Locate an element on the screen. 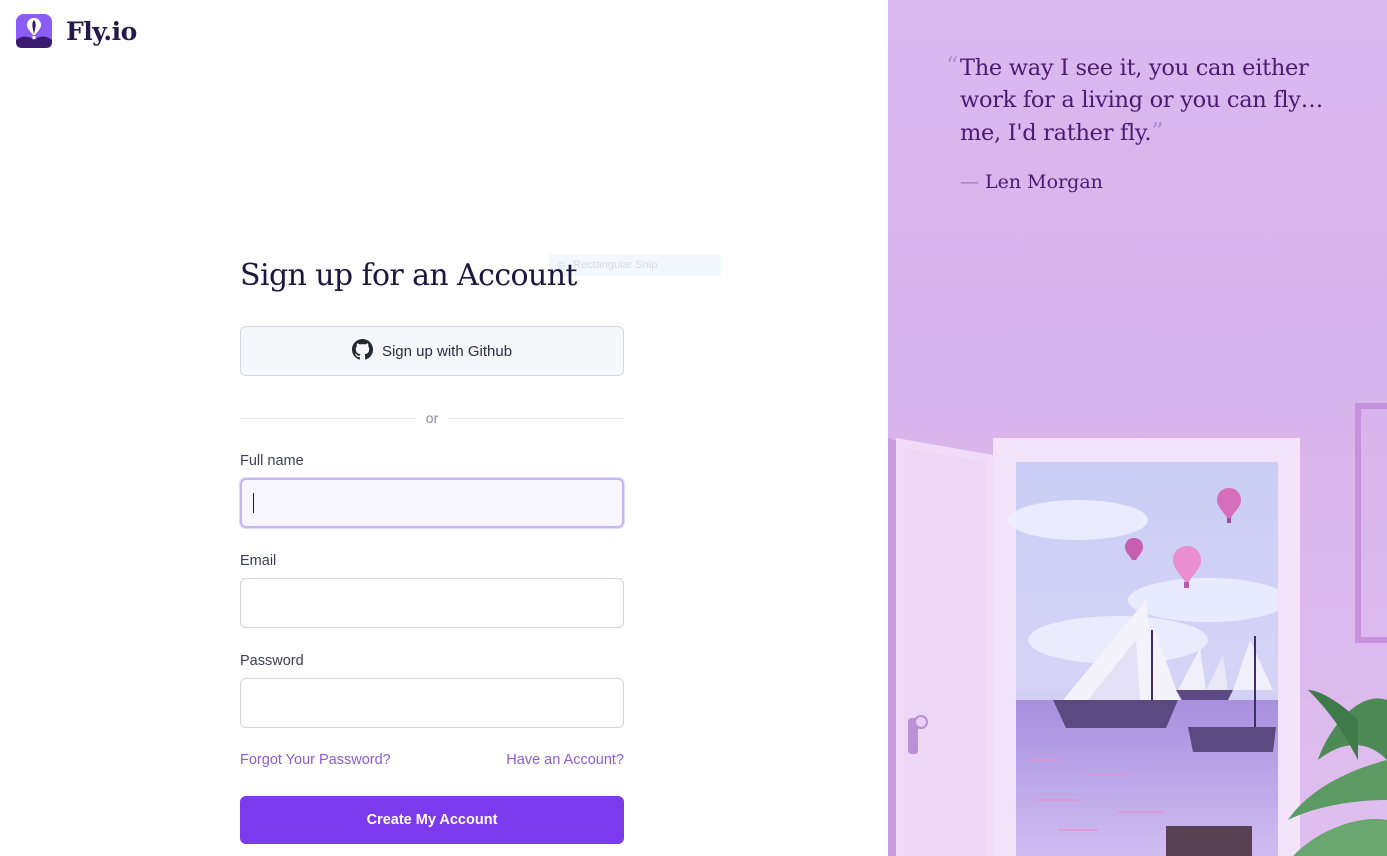  email-label: Email is located at coordinates (258, 561).